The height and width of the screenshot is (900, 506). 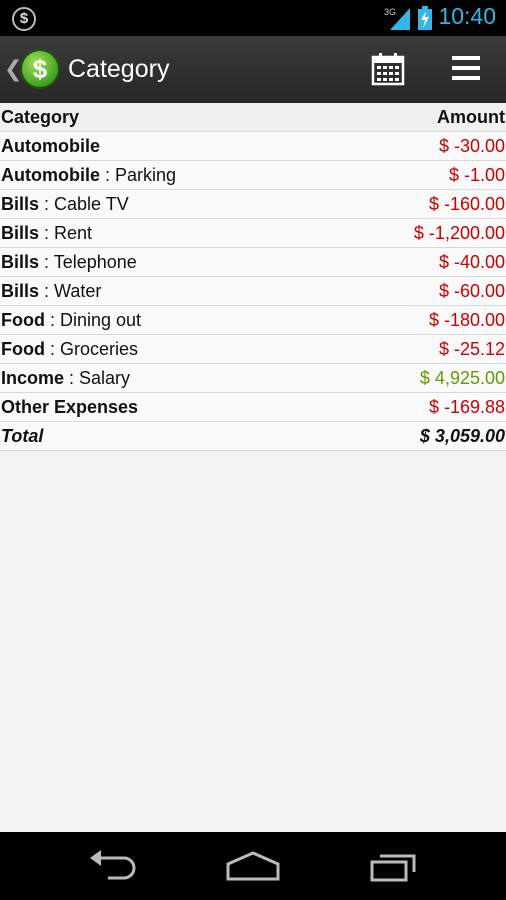 What do you see at coordinates (84, 204) in the screenshot?
I see `category-sub: : Cable TV` at bounding box center [84, 204].